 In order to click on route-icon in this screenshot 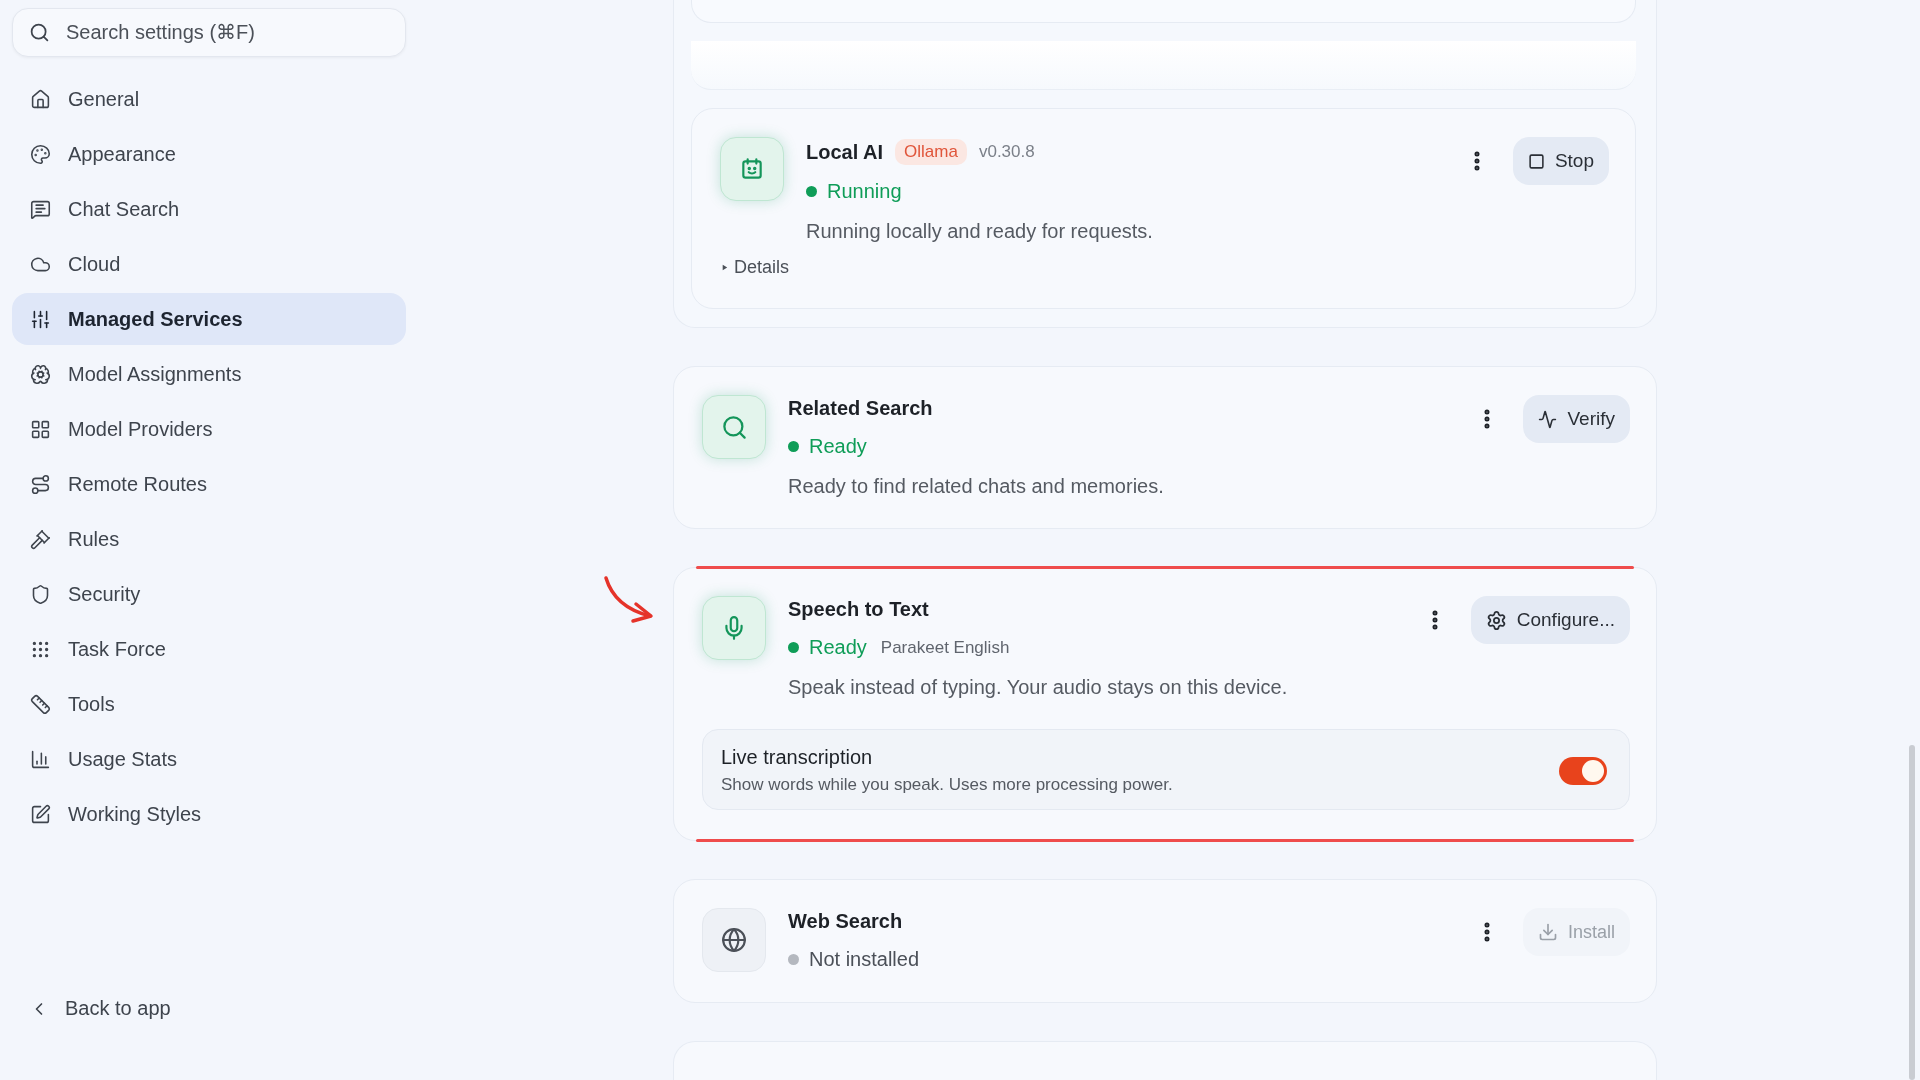, I will do `click(40, 484)`.